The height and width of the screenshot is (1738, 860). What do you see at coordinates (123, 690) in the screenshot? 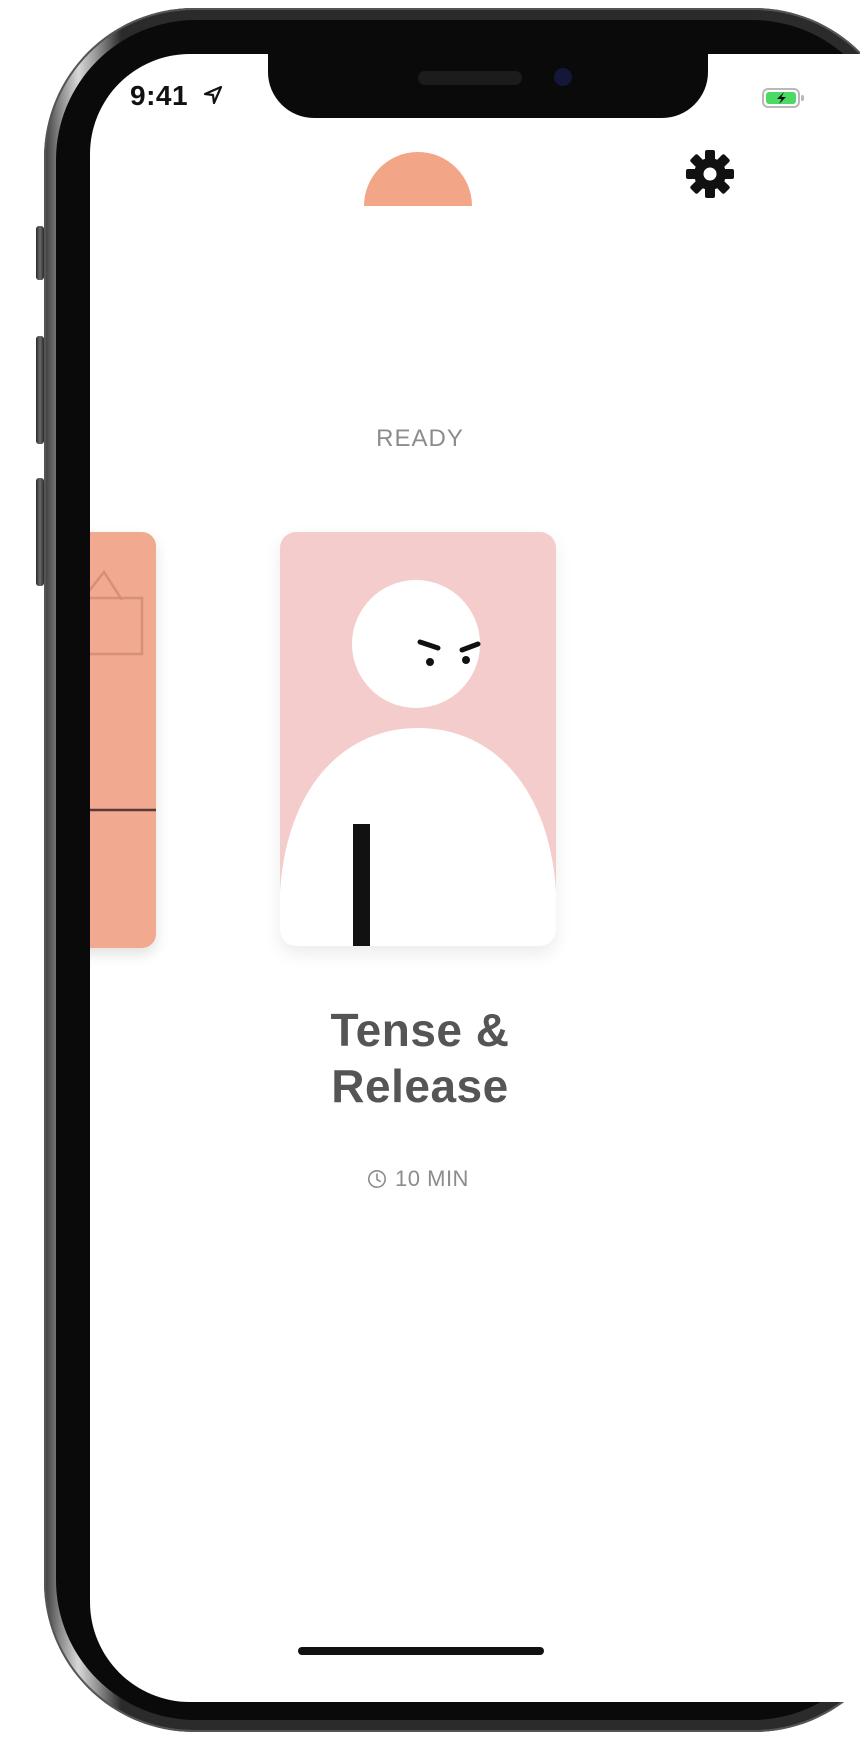
I see `prev-card-illustration` at bounding box center [123, 690].